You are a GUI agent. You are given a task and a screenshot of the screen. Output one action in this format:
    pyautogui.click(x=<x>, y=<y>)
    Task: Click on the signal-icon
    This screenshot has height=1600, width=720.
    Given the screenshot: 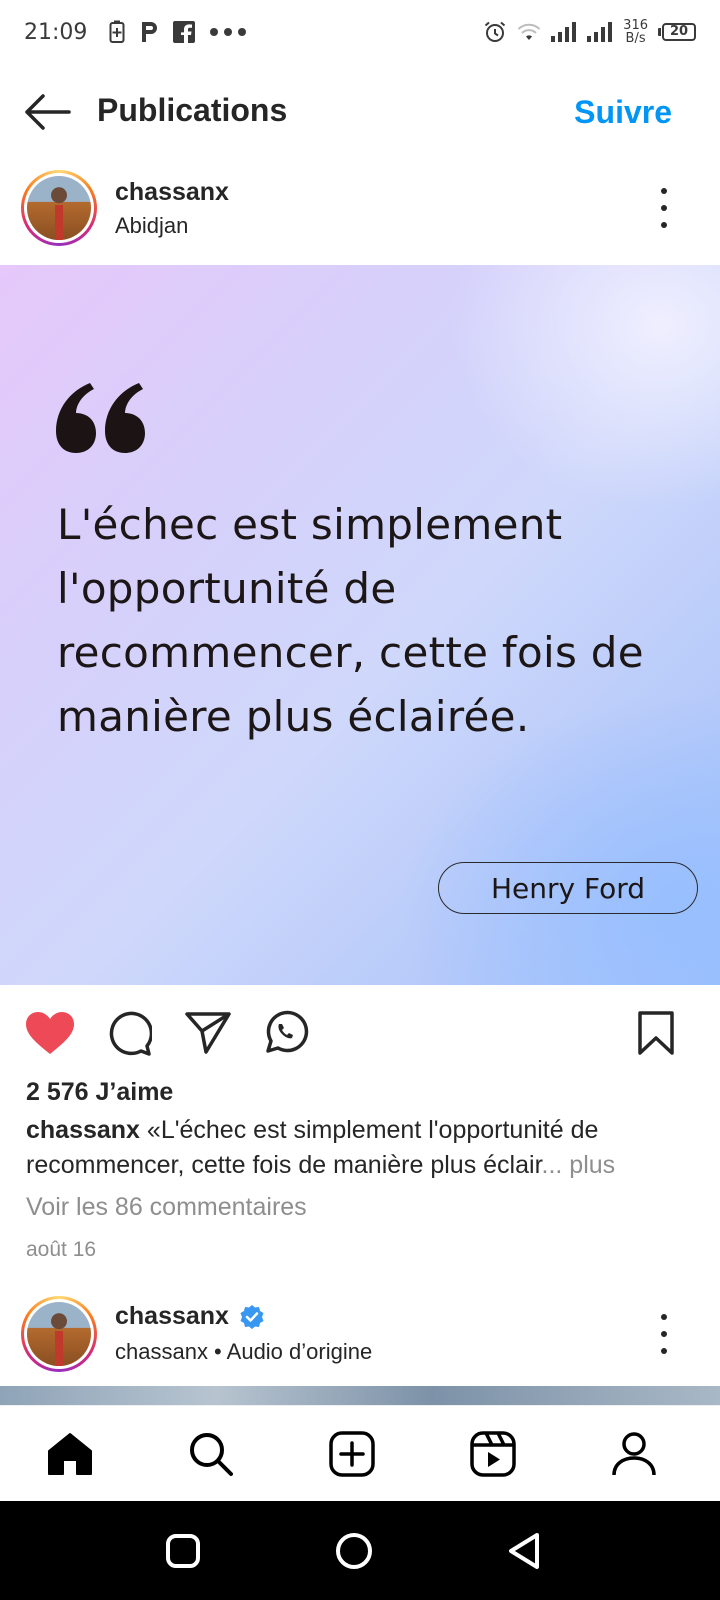 What is the action you would take?
    pyautogui.click(x=564, y=32)
    